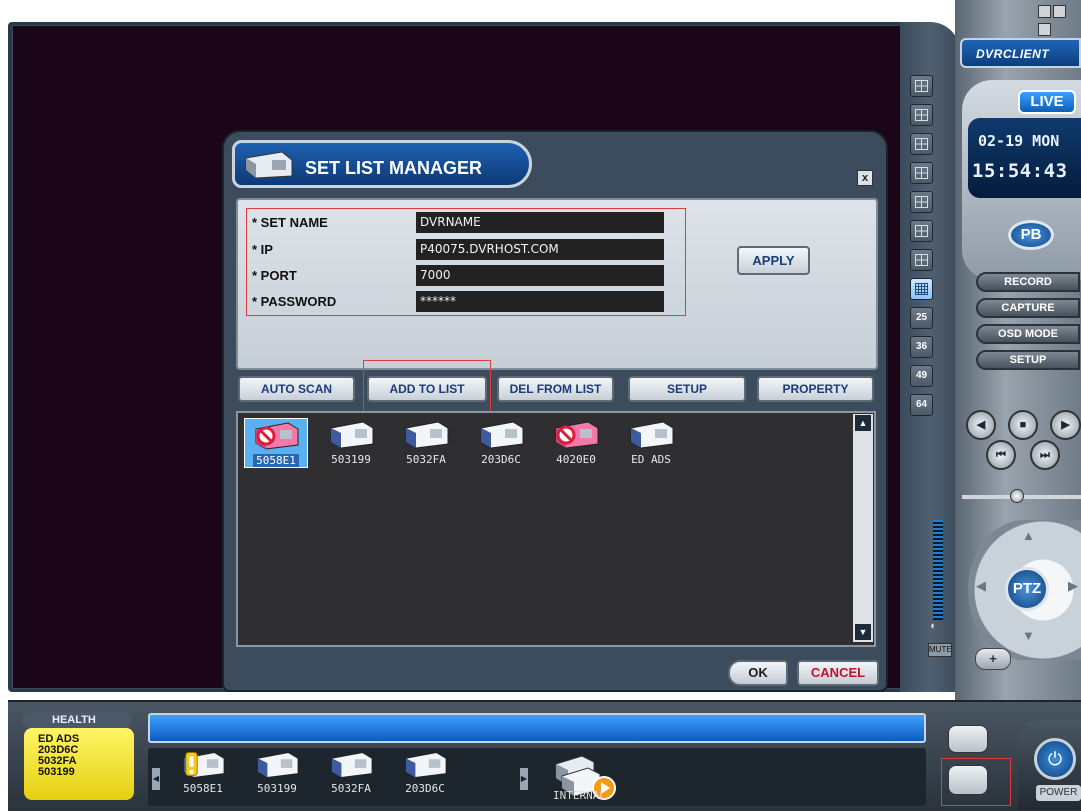 The height and width of the screenshot is (811, 1081). I want to click on health-item: 503199, so click(56, 772).